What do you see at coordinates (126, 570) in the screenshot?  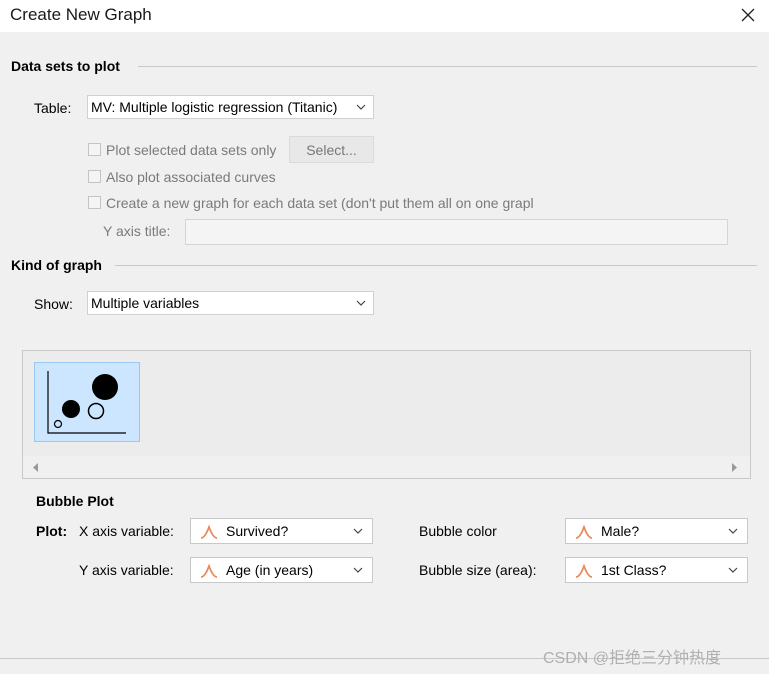 I see `y-axis-label: Y axis variable:` at bounding box center [126, 570].